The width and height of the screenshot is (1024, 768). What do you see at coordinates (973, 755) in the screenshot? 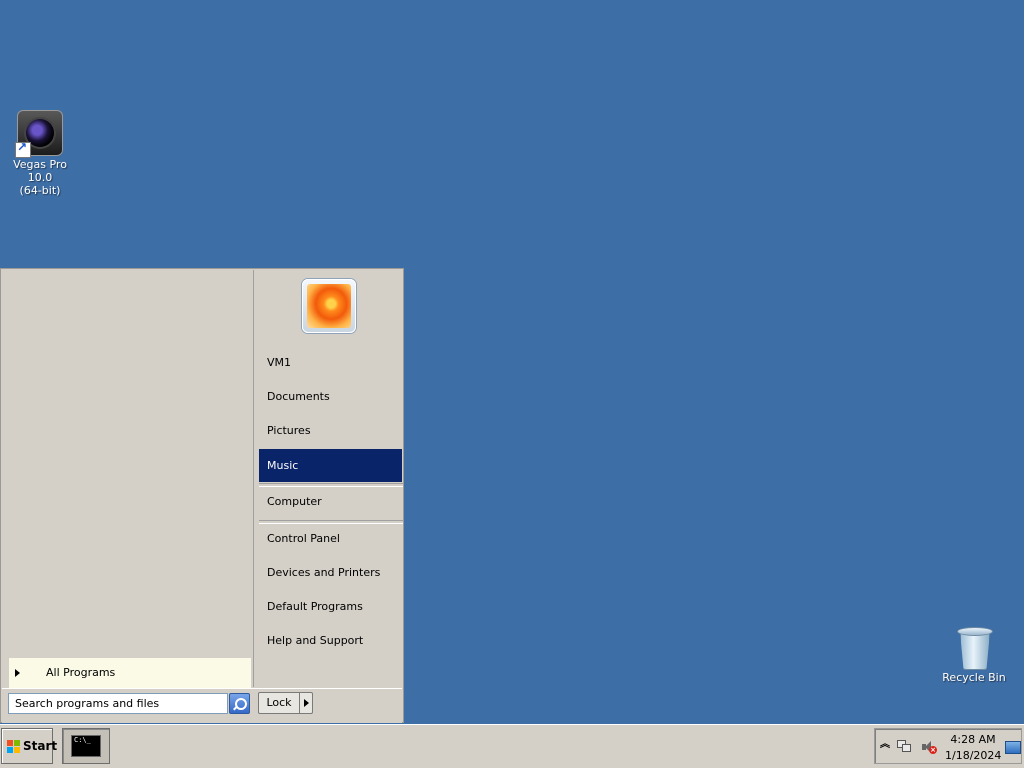
I see `clock-date: 1/18/2024` at bounding box center [973, 755].